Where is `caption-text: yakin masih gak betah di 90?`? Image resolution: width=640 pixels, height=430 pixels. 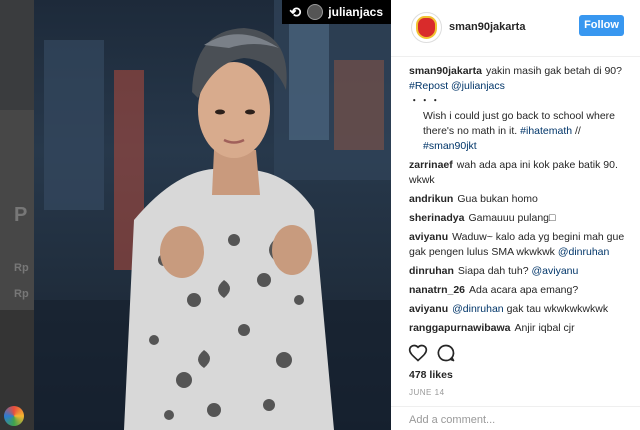
caption-text: yakin masih gak betah di 90? is located at coordinates (553, 71).